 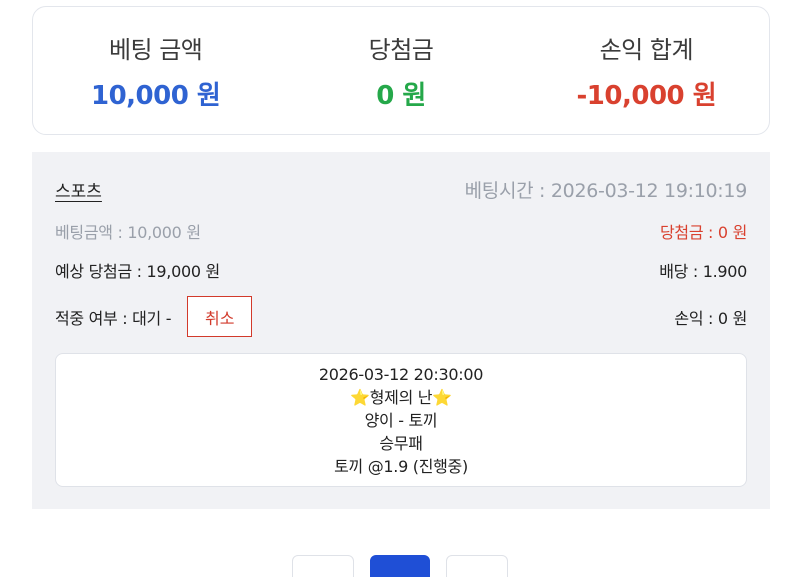 I want to click on summary-bet-amount: 베팅 금액 10,000 원, so click(x=155, y=70).